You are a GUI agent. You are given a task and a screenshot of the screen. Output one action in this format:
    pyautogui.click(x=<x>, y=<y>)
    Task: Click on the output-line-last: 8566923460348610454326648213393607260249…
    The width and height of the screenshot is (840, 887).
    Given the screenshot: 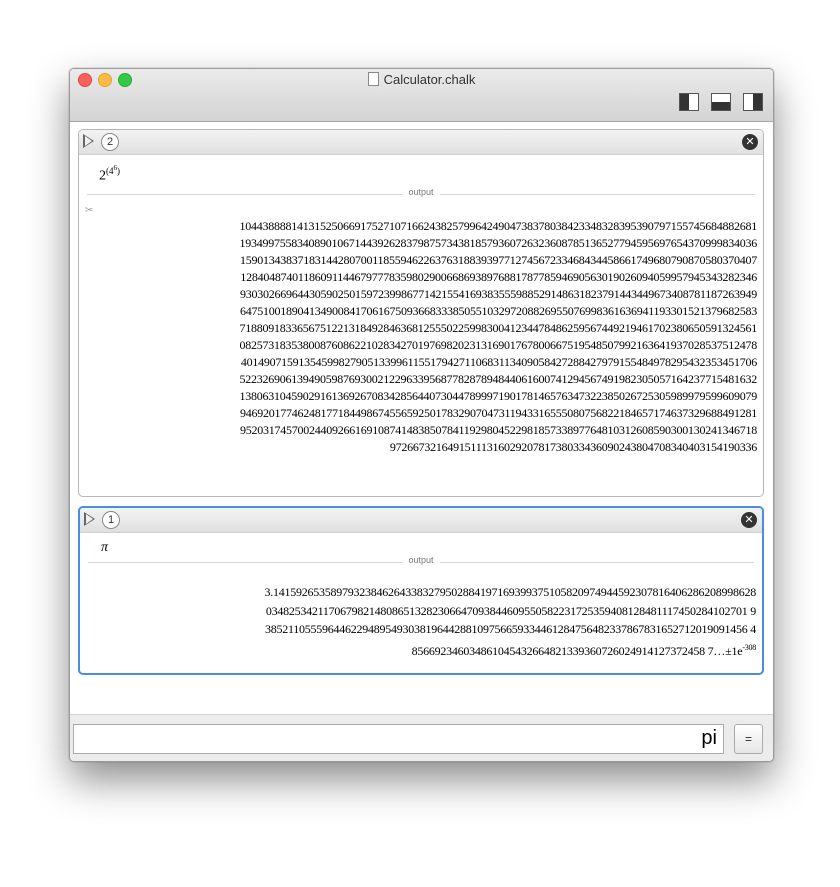 What is the action you would take?
    pyautogui.click(x=421, y=650)
    